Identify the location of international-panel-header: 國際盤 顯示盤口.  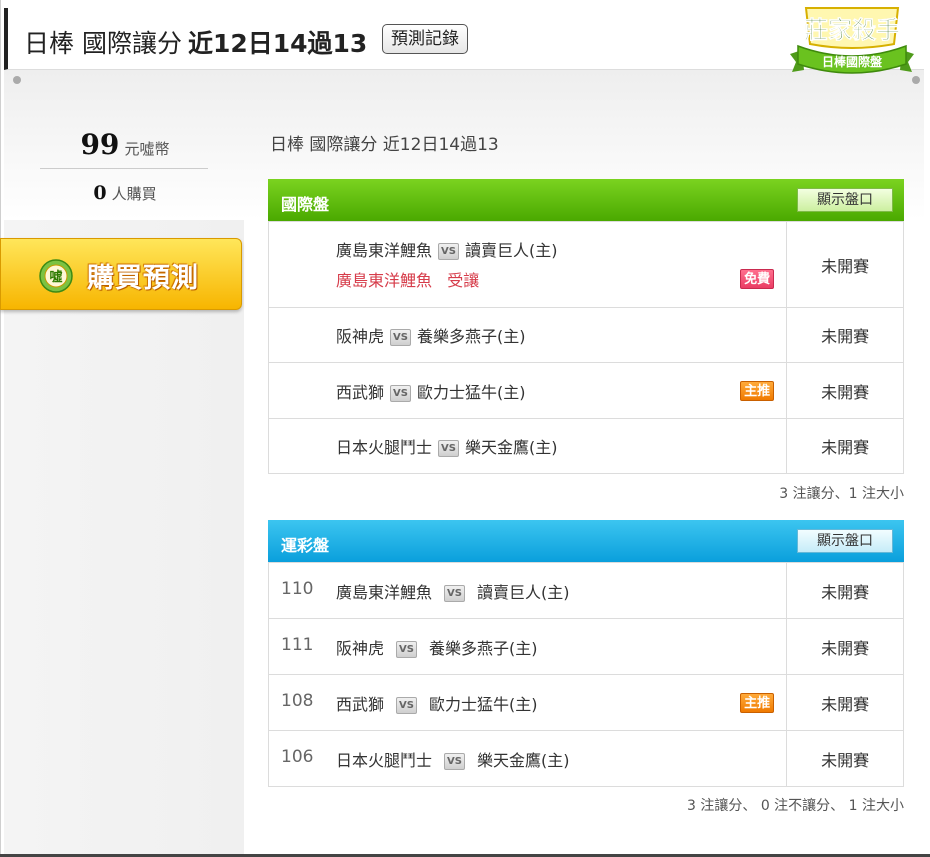
(586, 200).